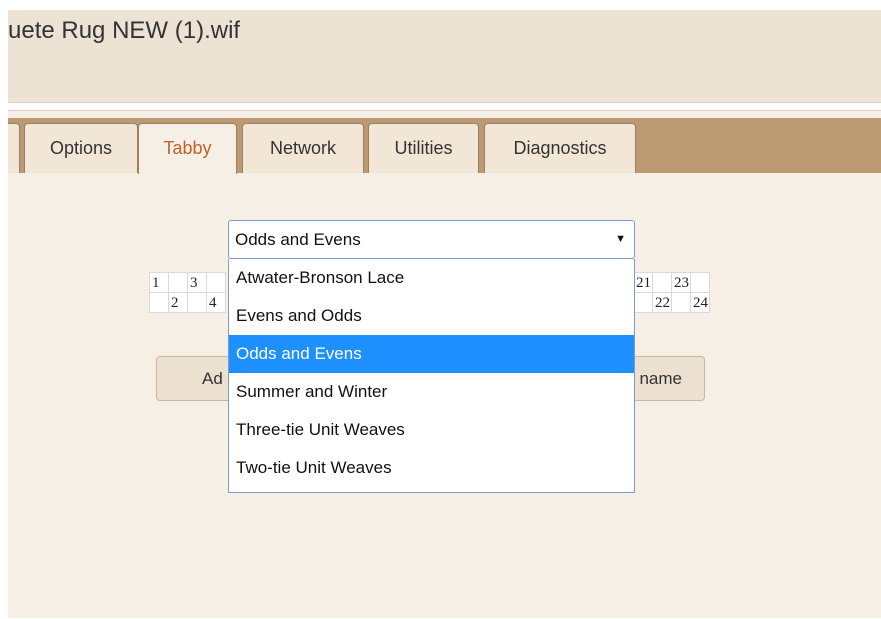 Image resolution: width=881 pixels, height=619 pixels. Describe the element at coordinates (643, 282) in the screenshot. I see `grid-cell: 21` at that location.